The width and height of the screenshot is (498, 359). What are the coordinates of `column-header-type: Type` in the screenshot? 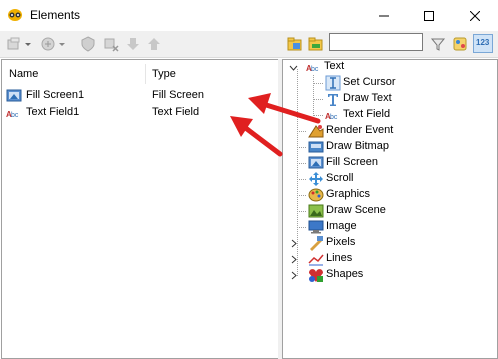 It's located at (164, 74).